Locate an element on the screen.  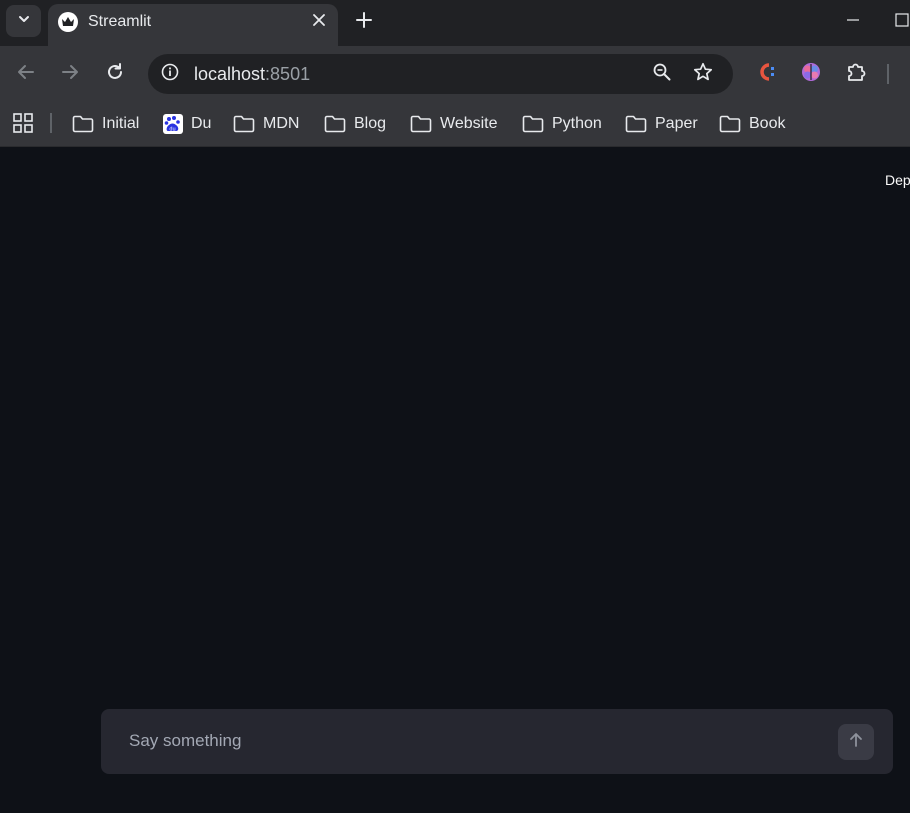
bookmark-label: Website is located at coordinates (469, 123).